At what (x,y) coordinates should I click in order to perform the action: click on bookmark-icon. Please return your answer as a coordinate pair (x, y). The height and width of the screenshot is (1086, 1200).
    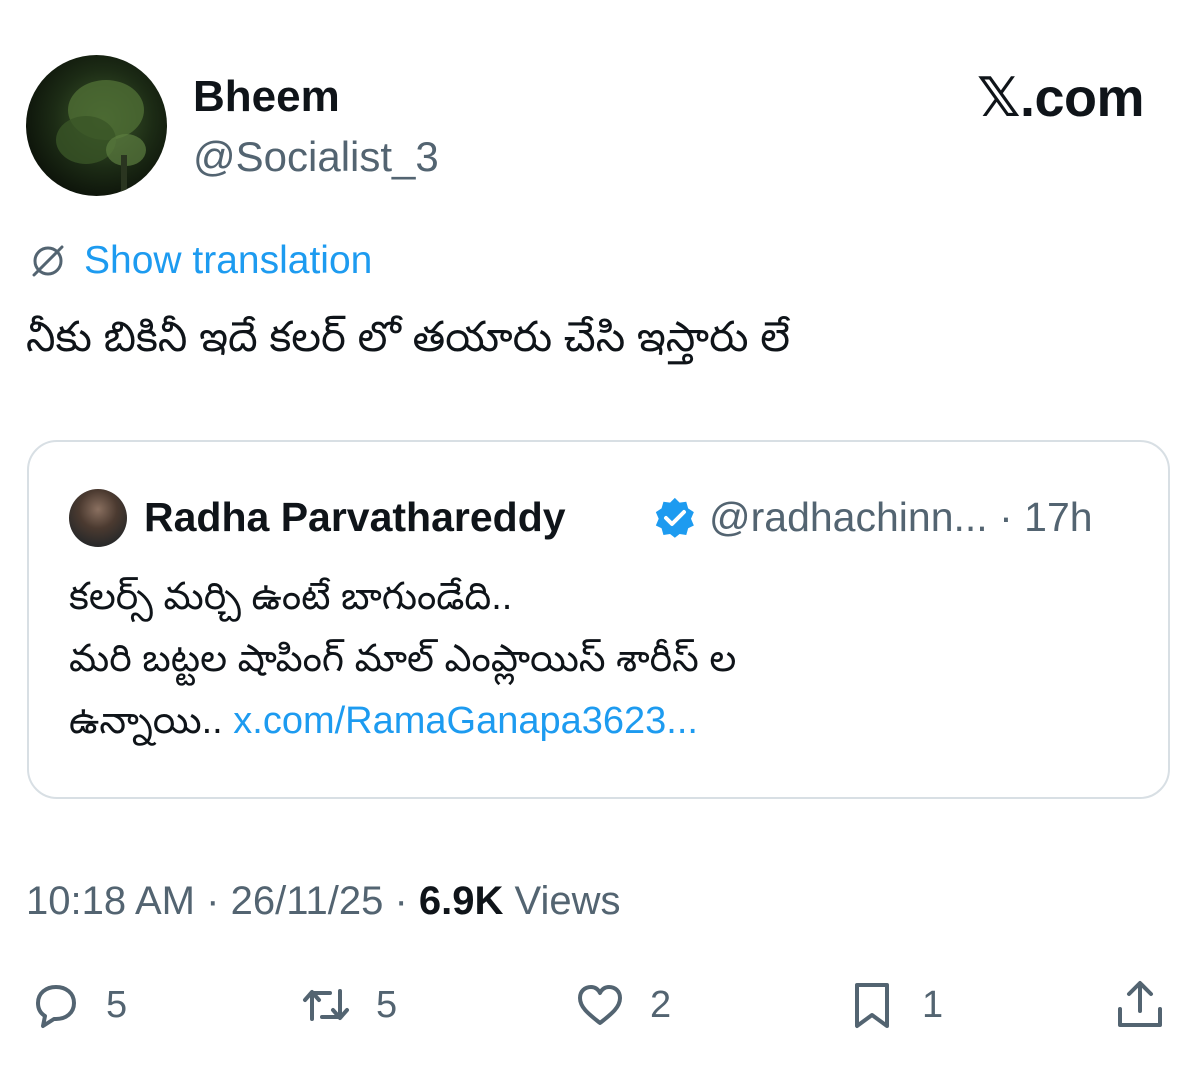
    Looking at the image, I should click on (872, 1005).